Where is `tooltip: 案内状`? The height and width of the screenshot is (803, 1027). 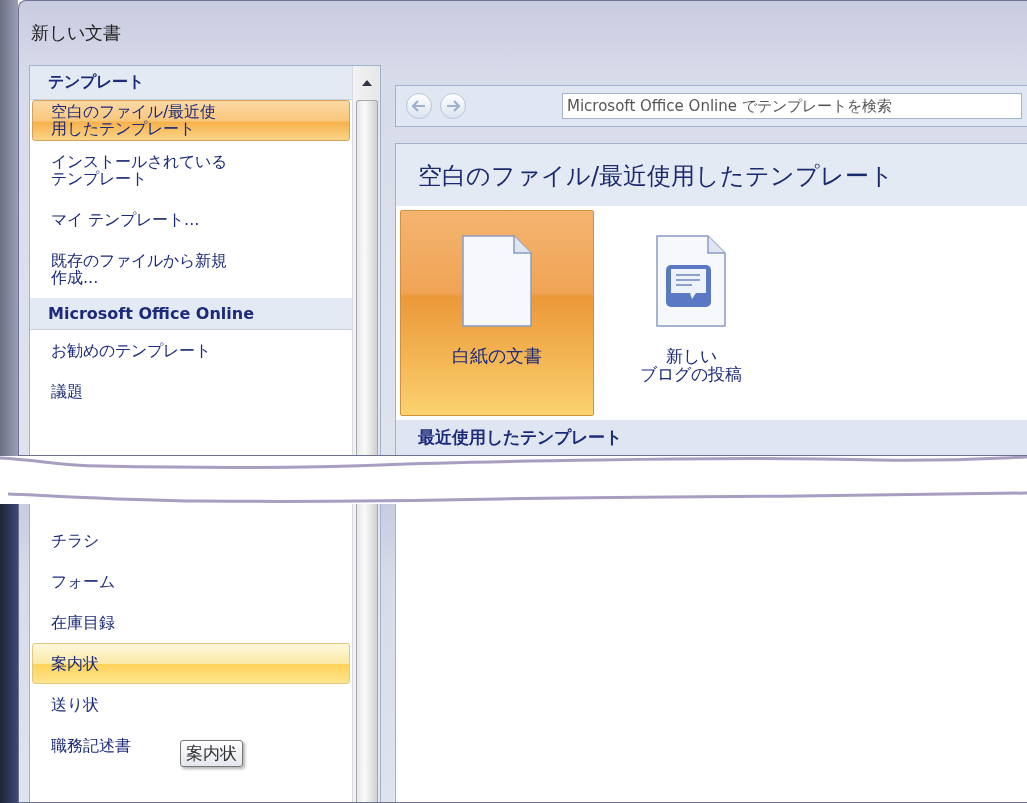 tooltip: 案内状 is located at coordinates (211, 753).